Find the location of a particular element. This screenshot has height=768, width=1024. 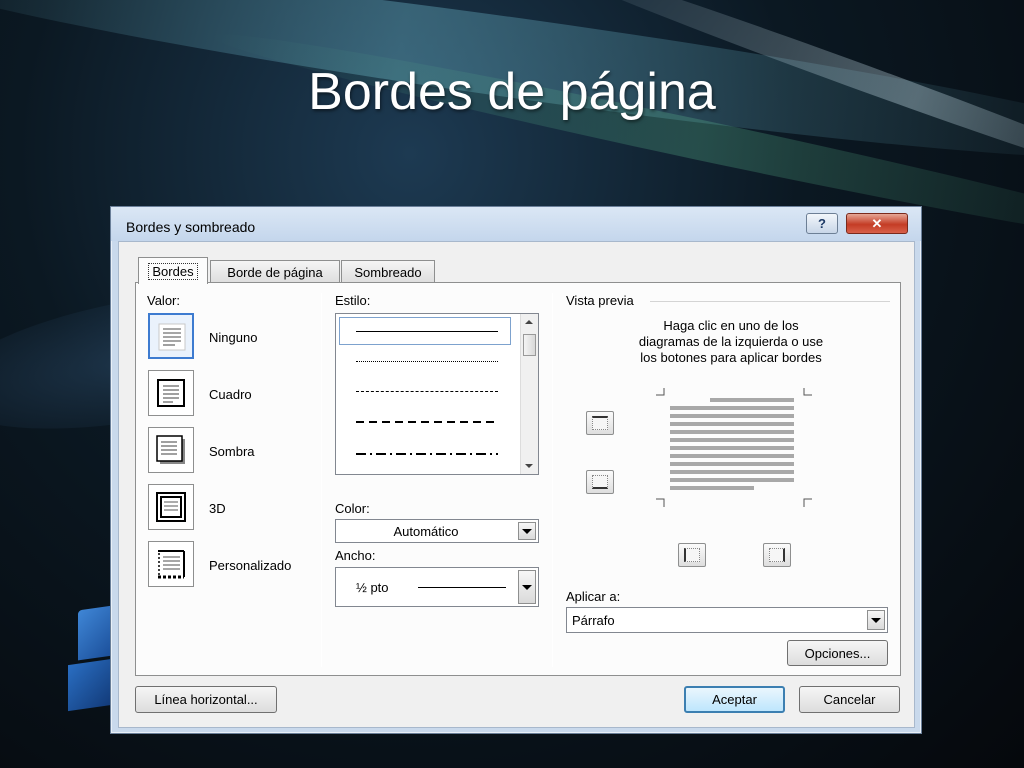

bottom-border-button is located at coordinates (600, 482).